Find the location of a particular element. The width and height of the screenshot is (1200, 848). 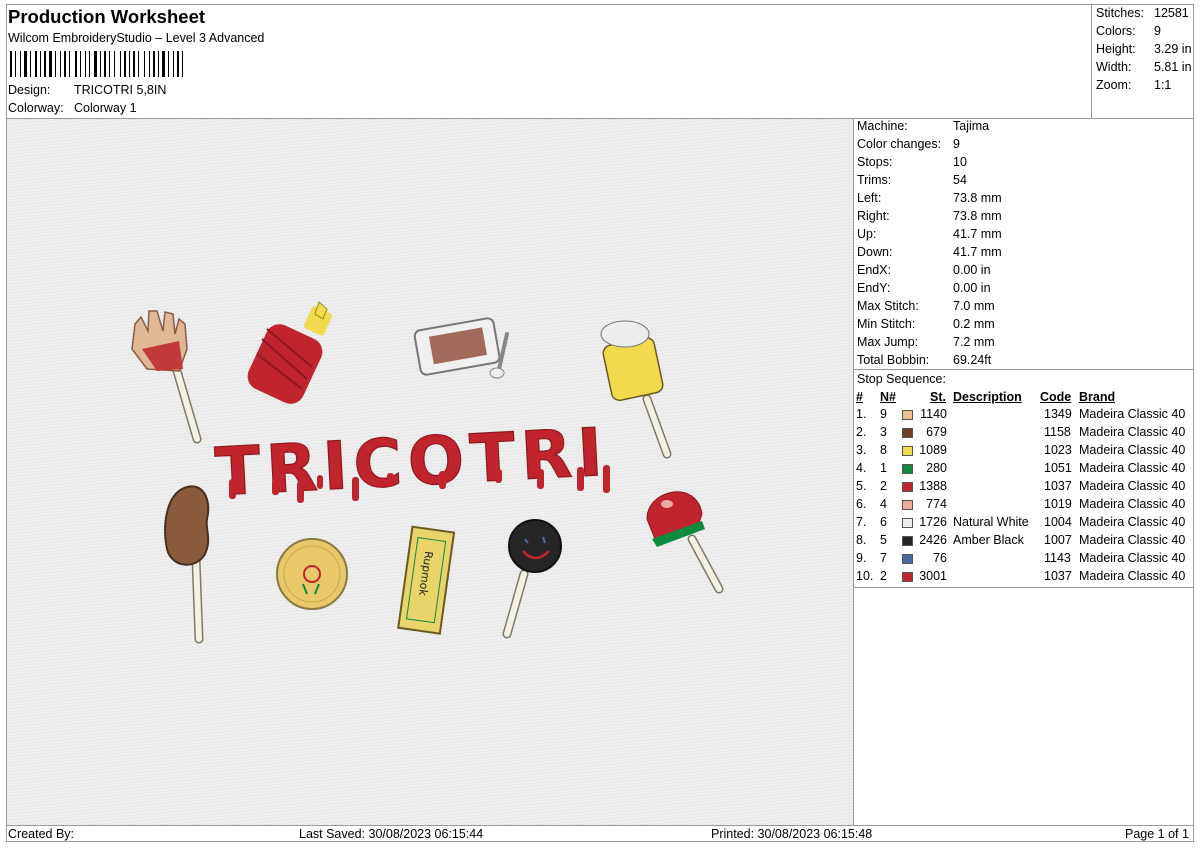

info-value: 10 is located at coordinates (960, 162).